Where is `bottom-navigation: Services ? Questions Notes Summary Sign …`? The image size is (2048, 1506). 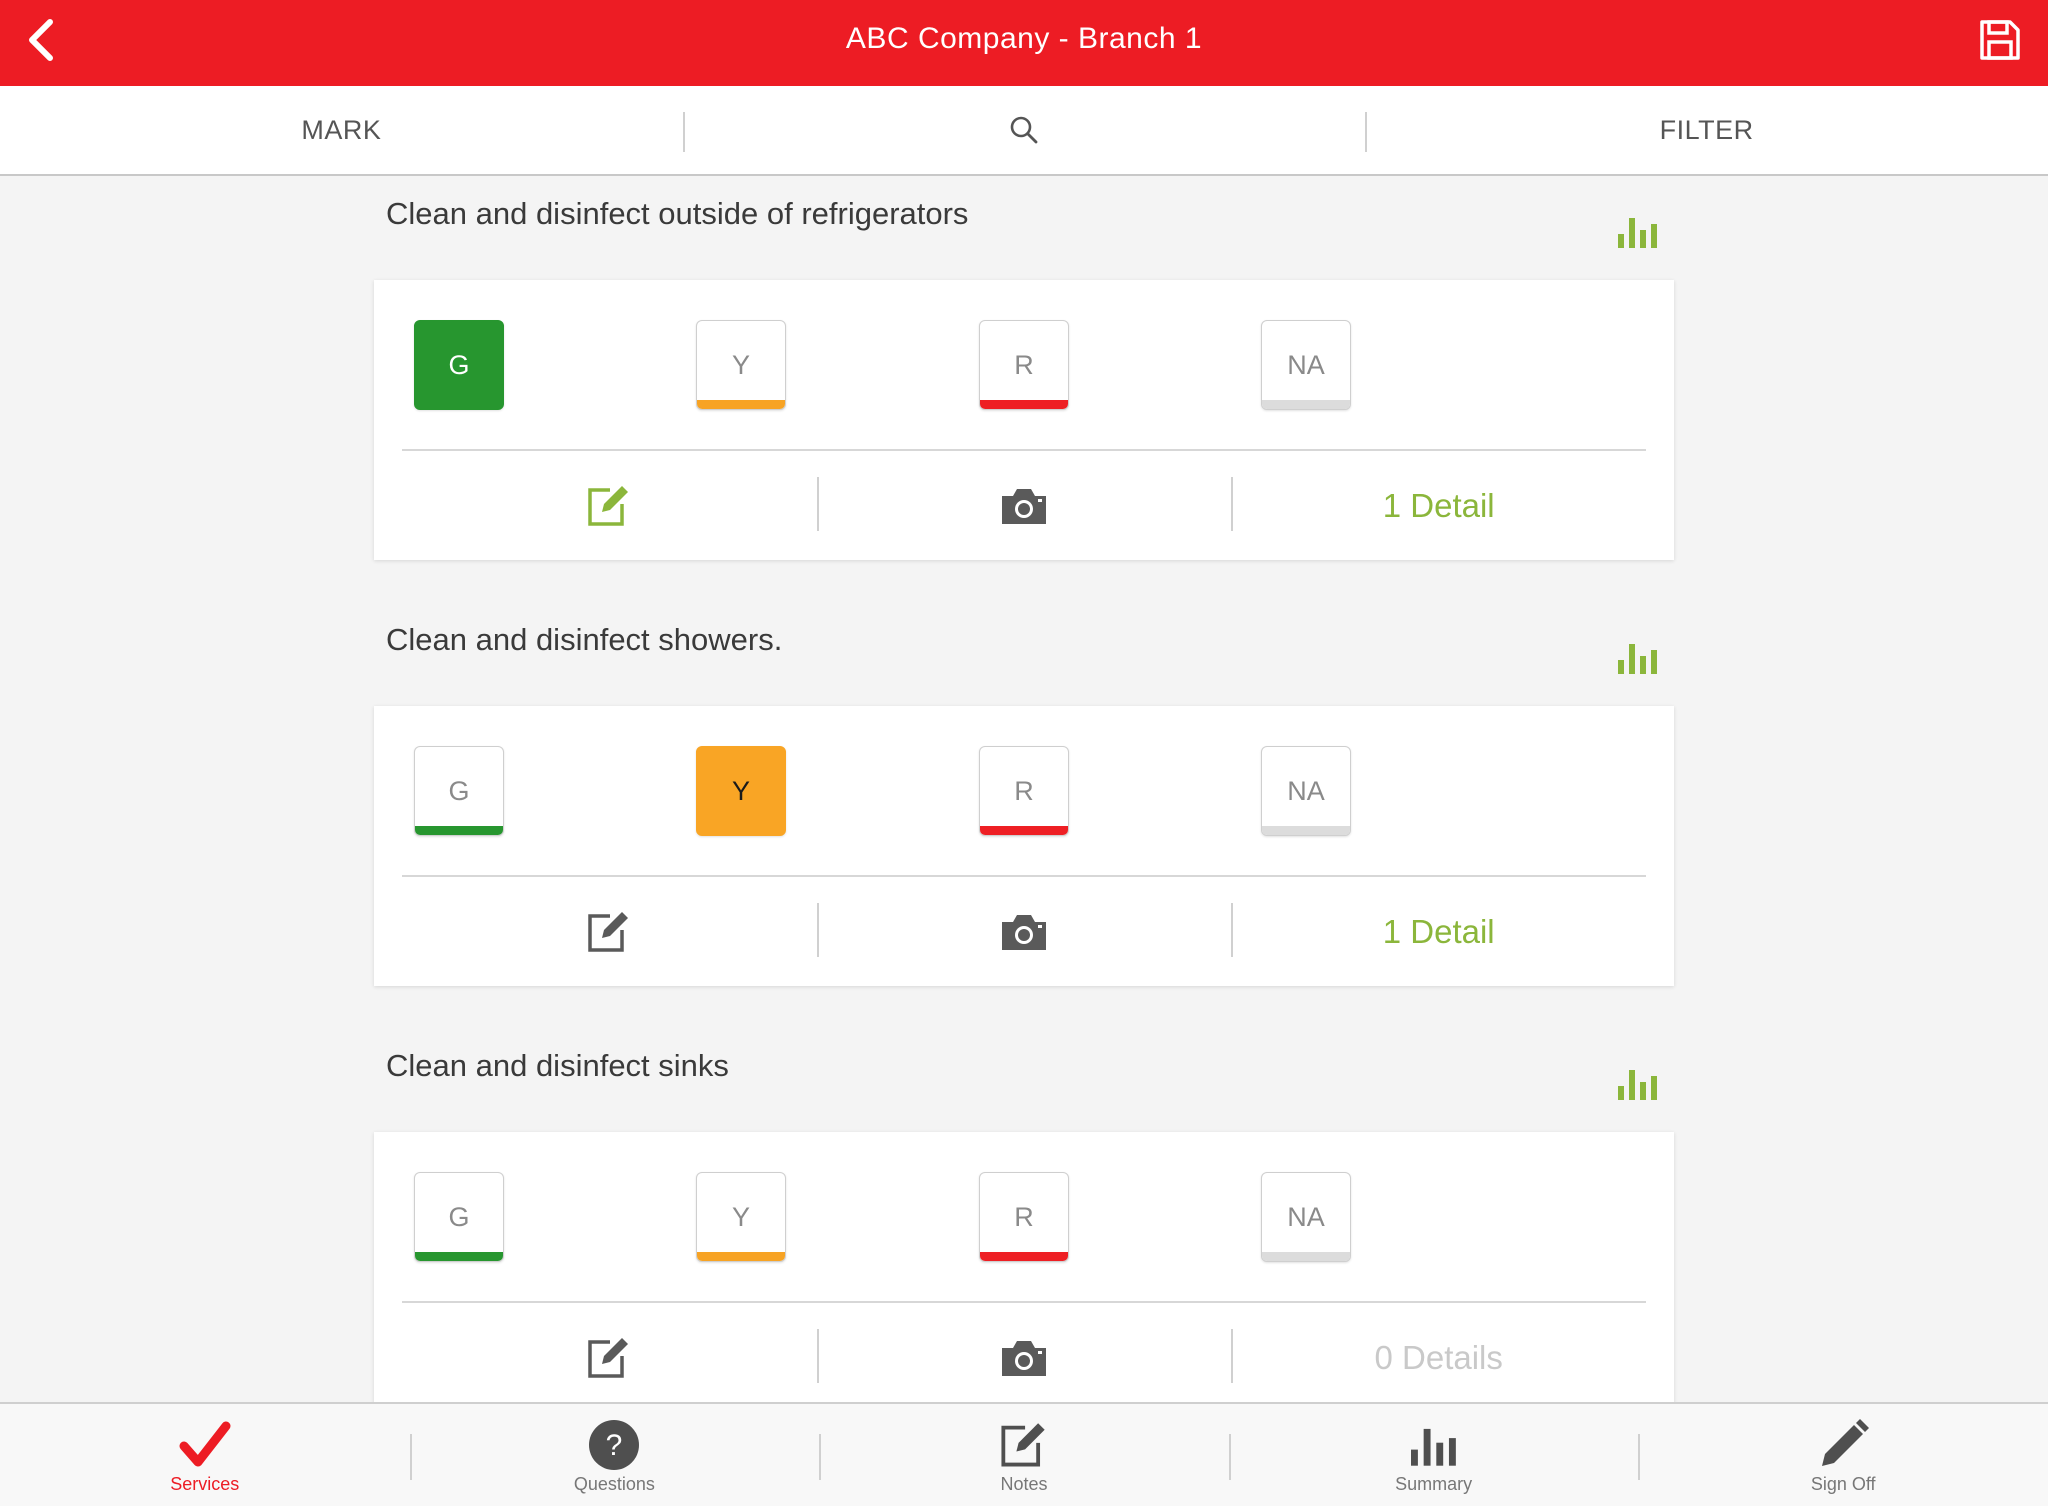
bottom-navigation: Services ? Questions Notes Summary Sign … is located at coordinates (1024, 1454).